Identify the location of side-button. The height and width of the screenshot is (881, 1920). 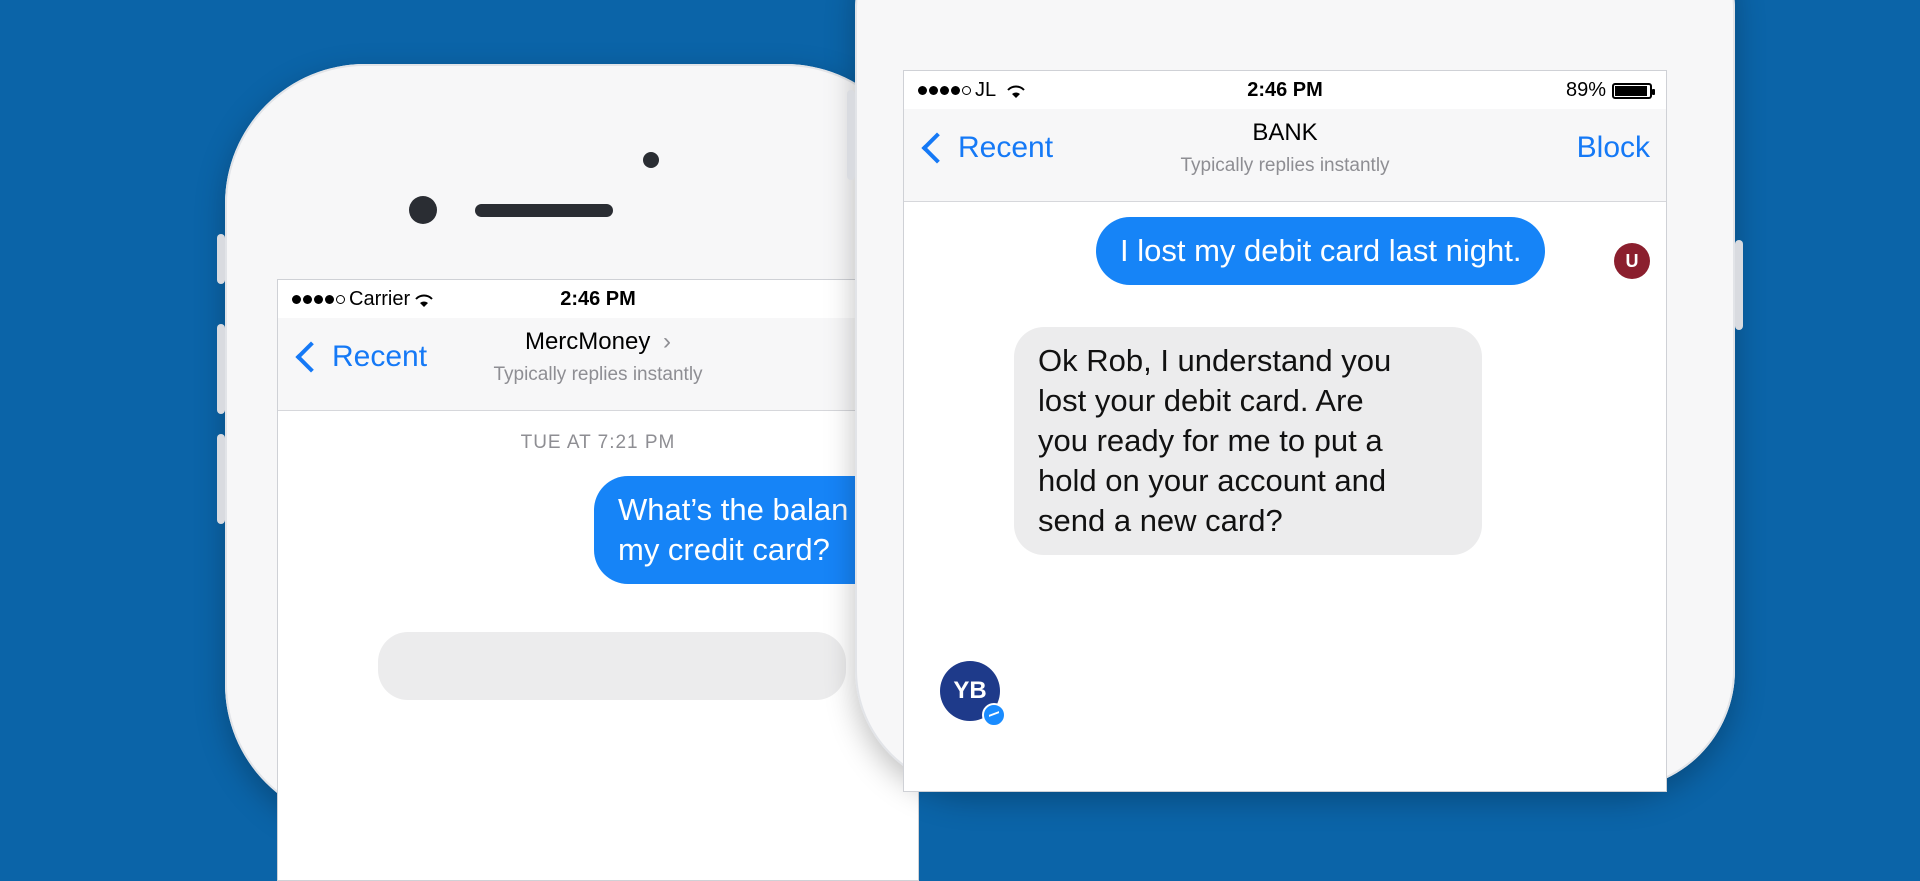
(851, 135).